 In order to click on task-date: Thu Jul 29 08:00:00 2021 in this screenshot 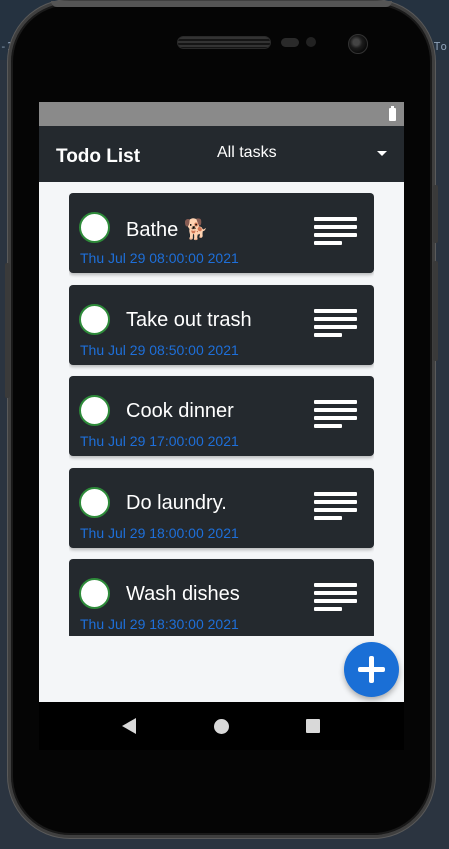, I will do `click(159, 258)`.